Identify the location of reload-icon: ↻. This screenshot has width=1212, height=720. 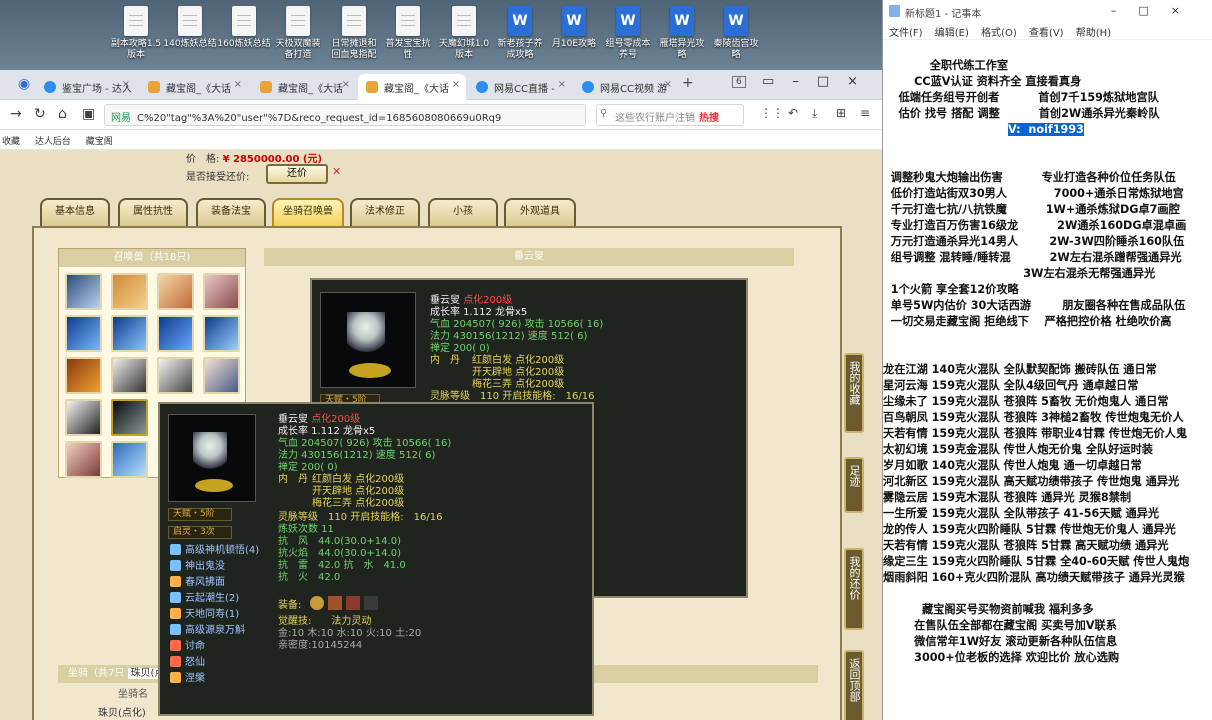
(40, 114).